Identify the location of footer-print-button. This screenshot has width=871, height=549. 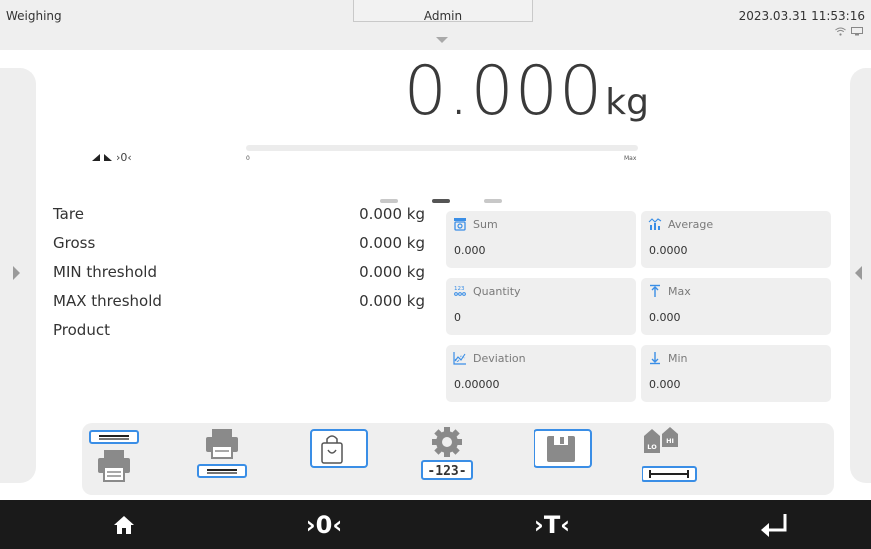
(226, 459).